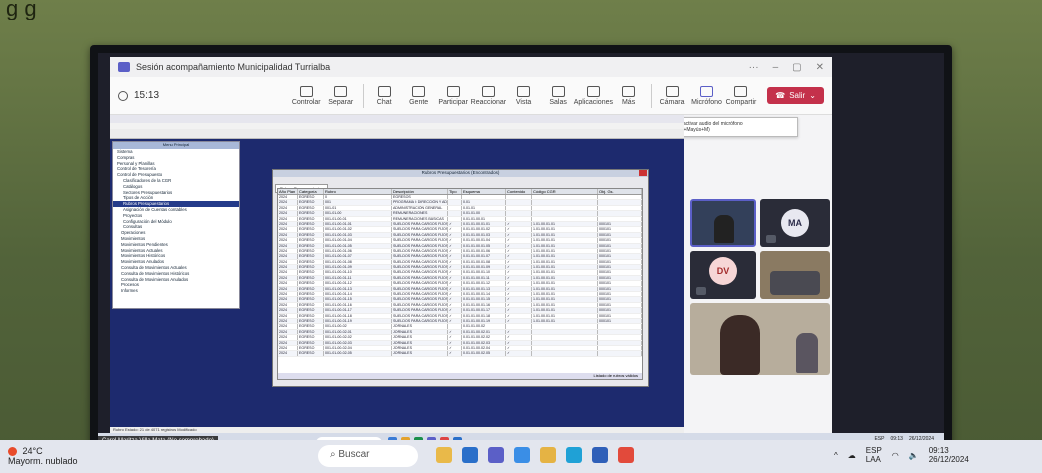 This screenshot has width=1042, height=473. What do you see at coordinates (914, 455) in the screenshot?
I see `volume-icon: 🔈` at bounding box center [914, 455].